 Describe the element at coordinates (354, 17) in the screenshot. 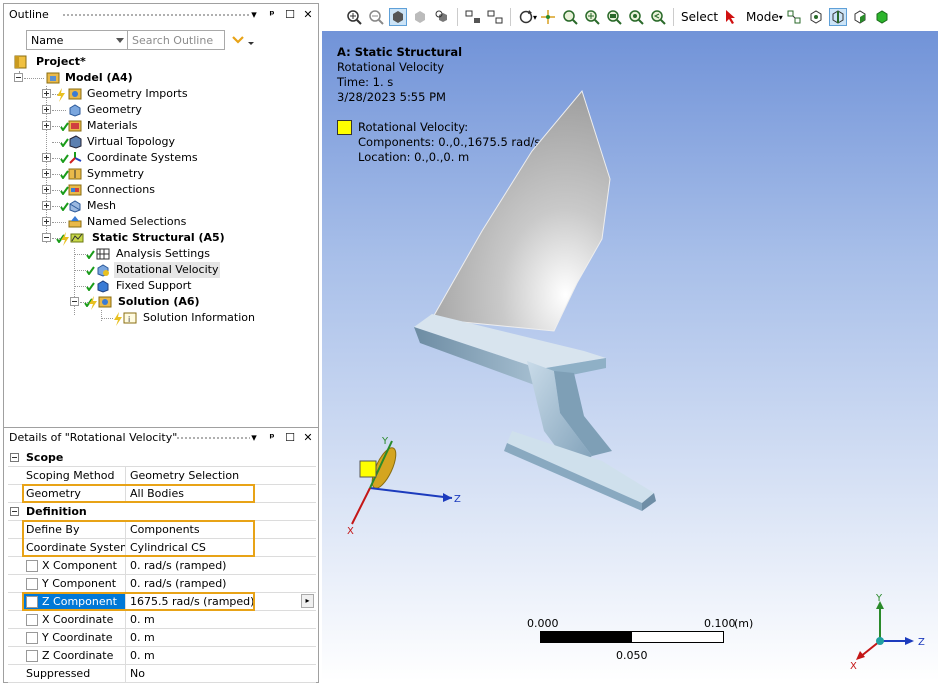

I see `zoom-to-fit-icon` at that location.